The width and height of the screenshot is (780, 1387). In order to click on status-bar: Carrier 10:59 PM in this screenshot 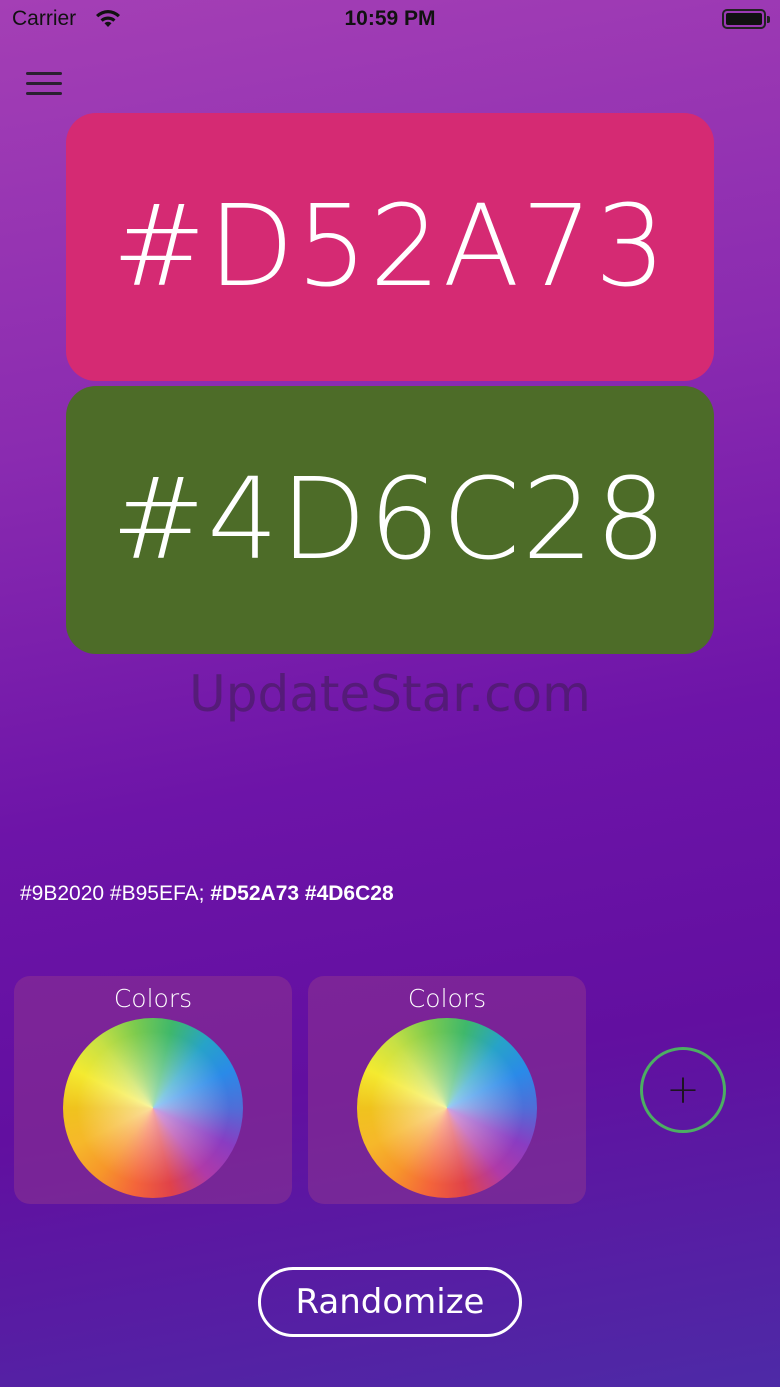, I will do `click(390, 20)`.